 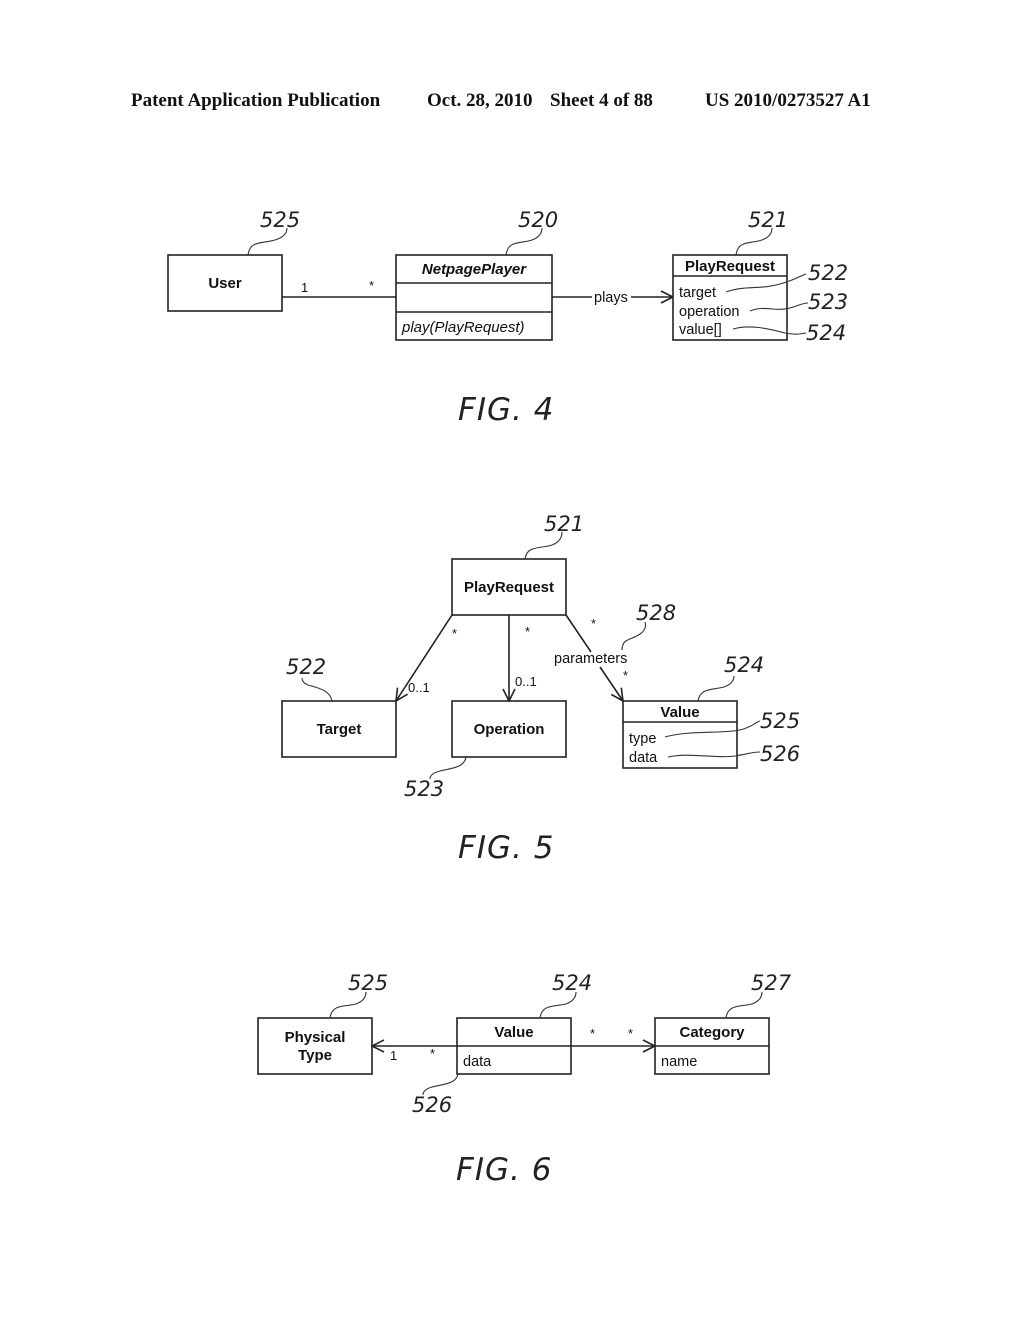 I want to click on fig5-assoc-parameters-b, so click(x=611, y=683).